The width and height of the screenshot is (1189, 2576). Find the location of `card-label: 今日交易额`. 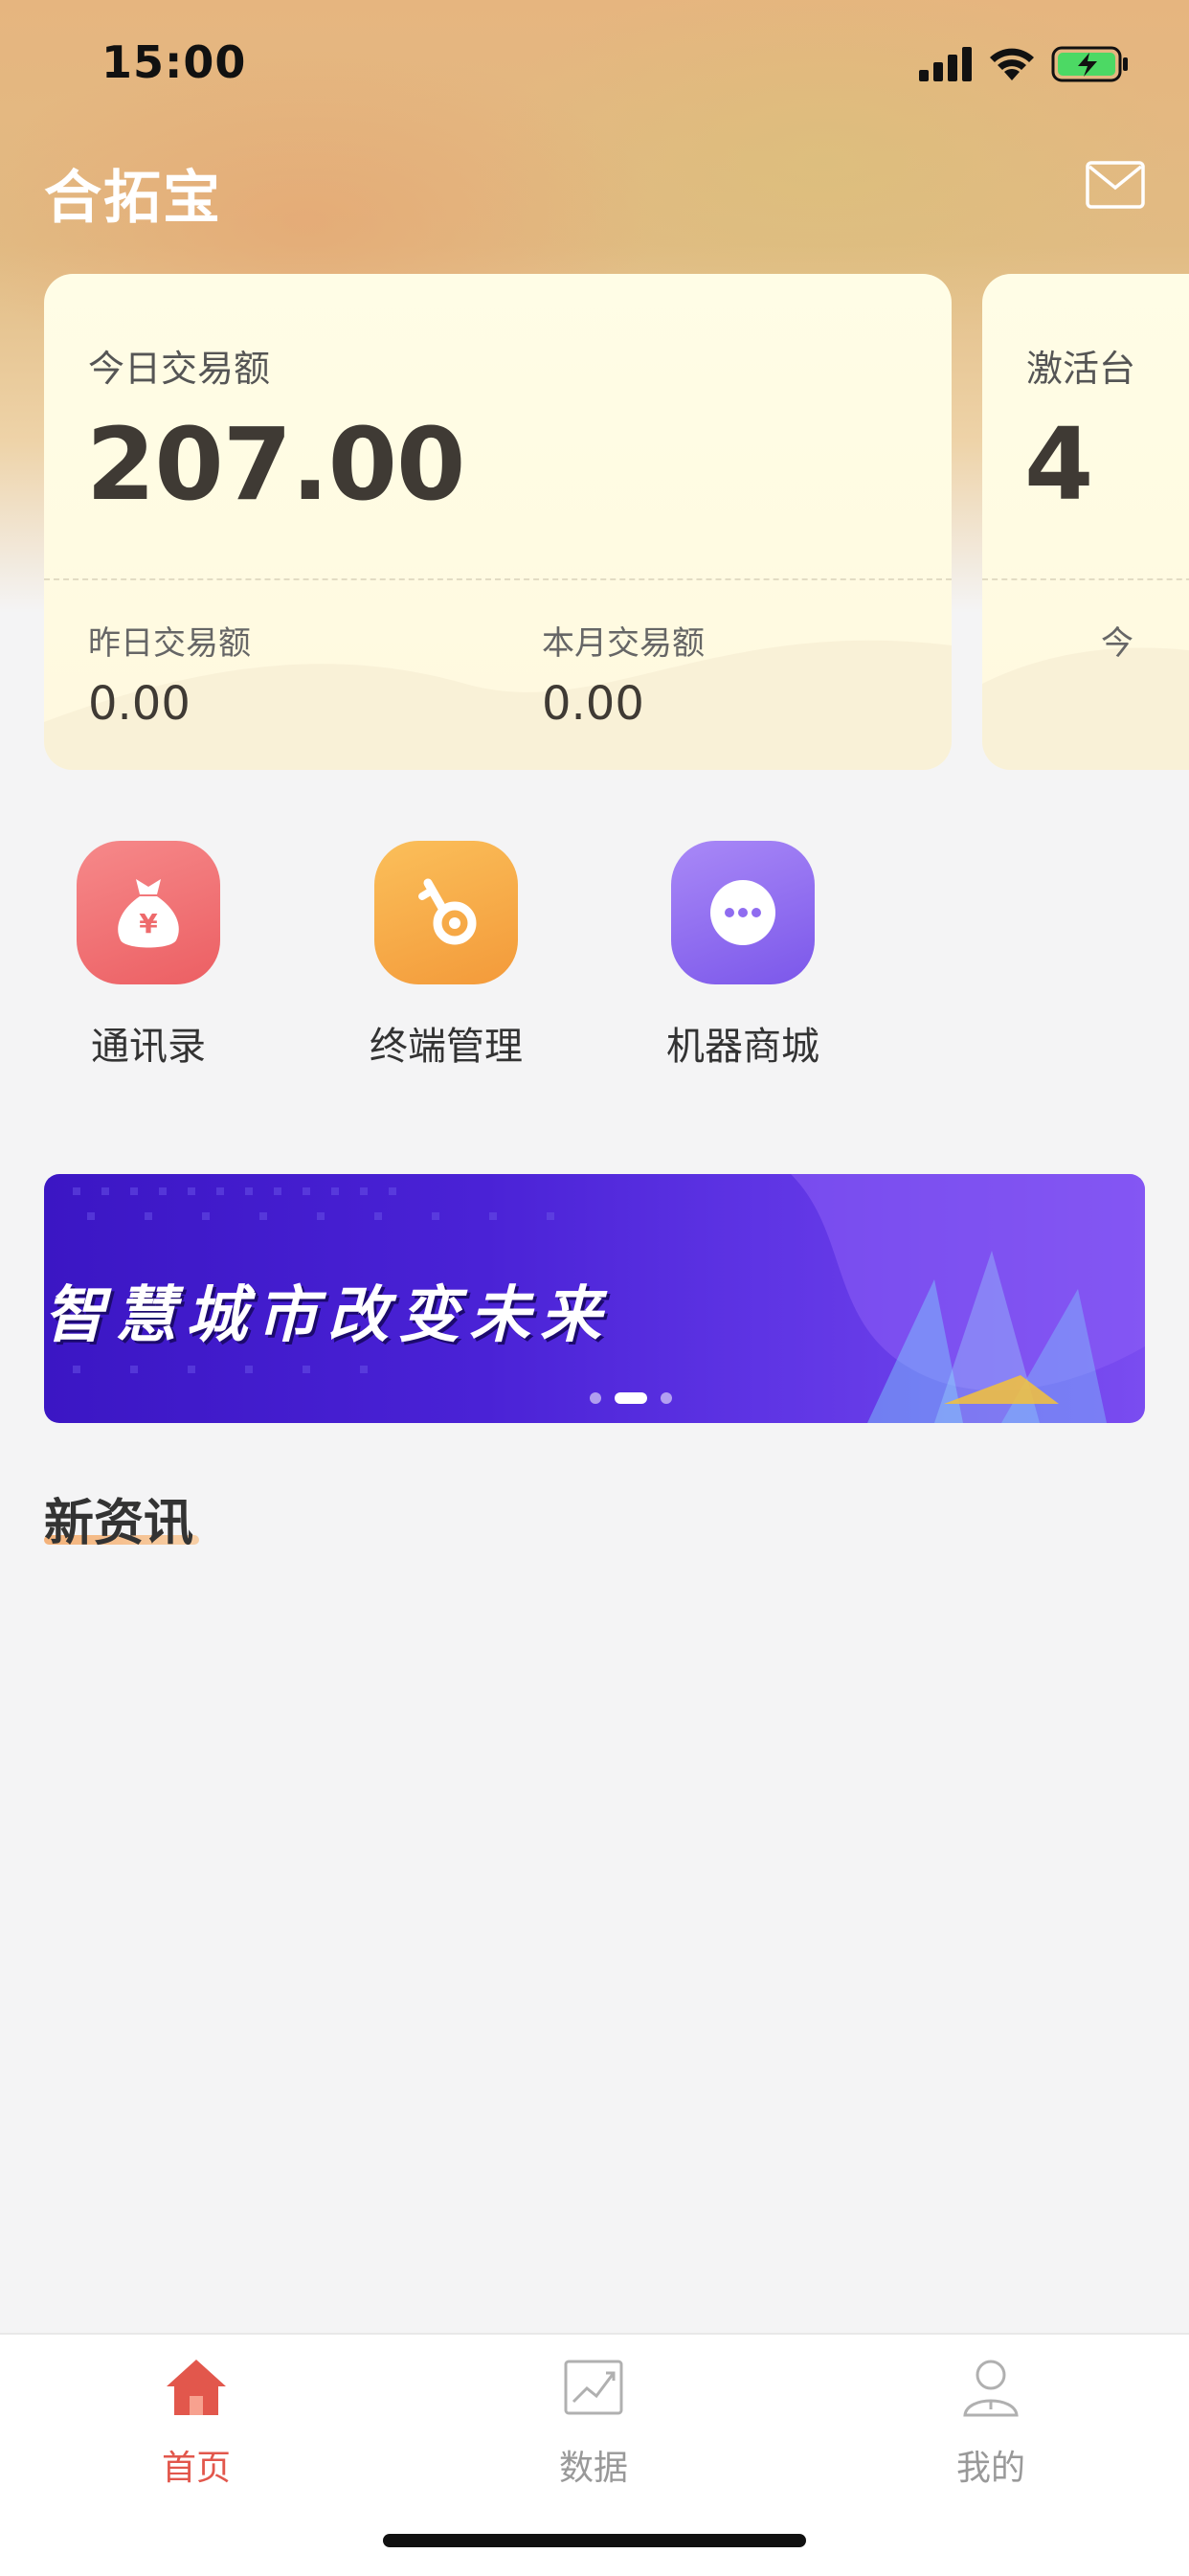

card-label: 今日交易额 is located at coordinates (179, 369).